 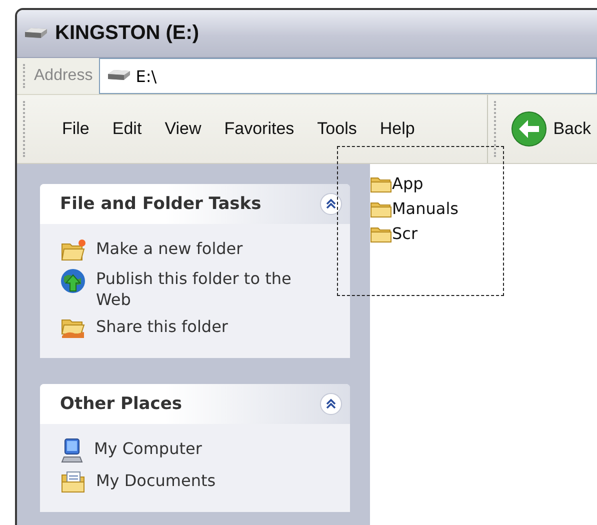 I want to click on task-link: My Computer, so click(x=194, y=448).